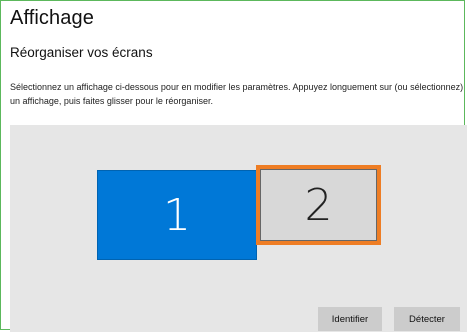 The height and width of the screenshot is (332, 467). What do you see at coordinates (52, 18) in the screenshot?
I see `page-title: Affichage` at bounding box center [52, 18].